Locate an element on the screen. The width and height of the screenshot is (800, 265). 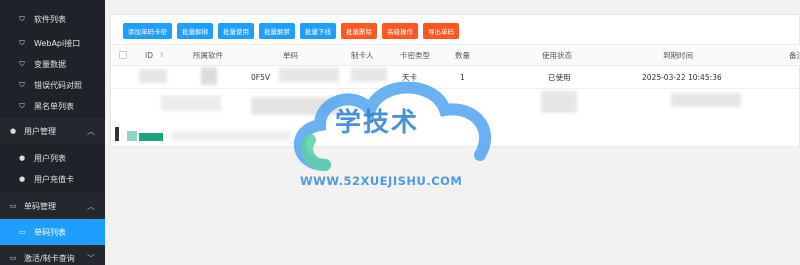
batch-delete-button: 批量删除 is located at coordinates (359, 31).